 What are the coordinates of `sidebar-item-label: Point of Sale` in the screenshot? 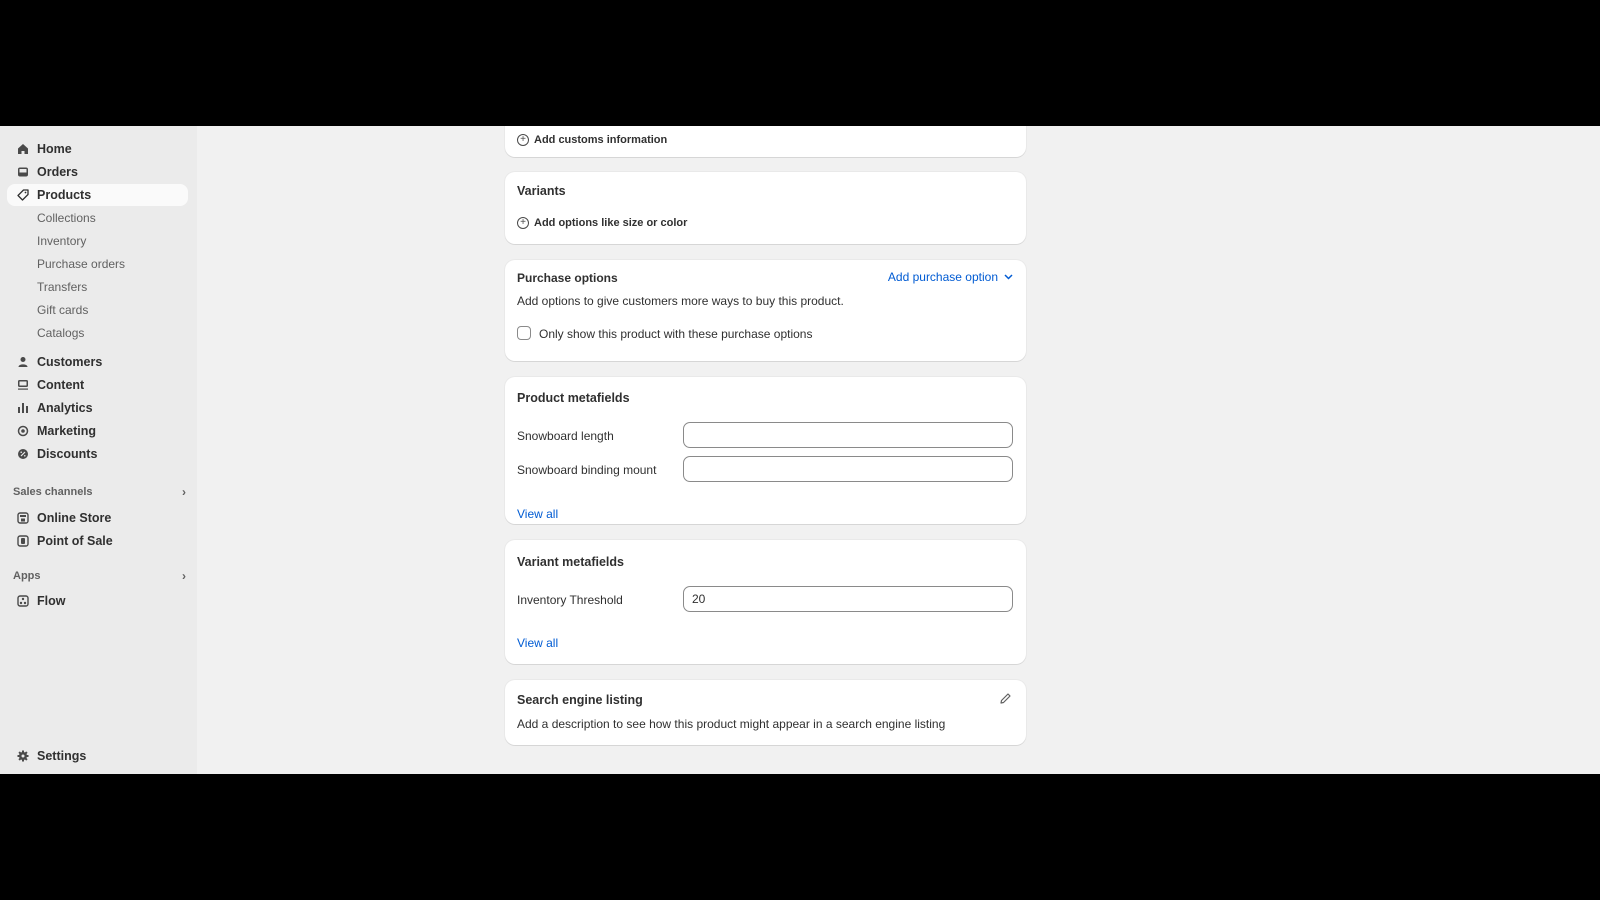 It's located at (75, 541).